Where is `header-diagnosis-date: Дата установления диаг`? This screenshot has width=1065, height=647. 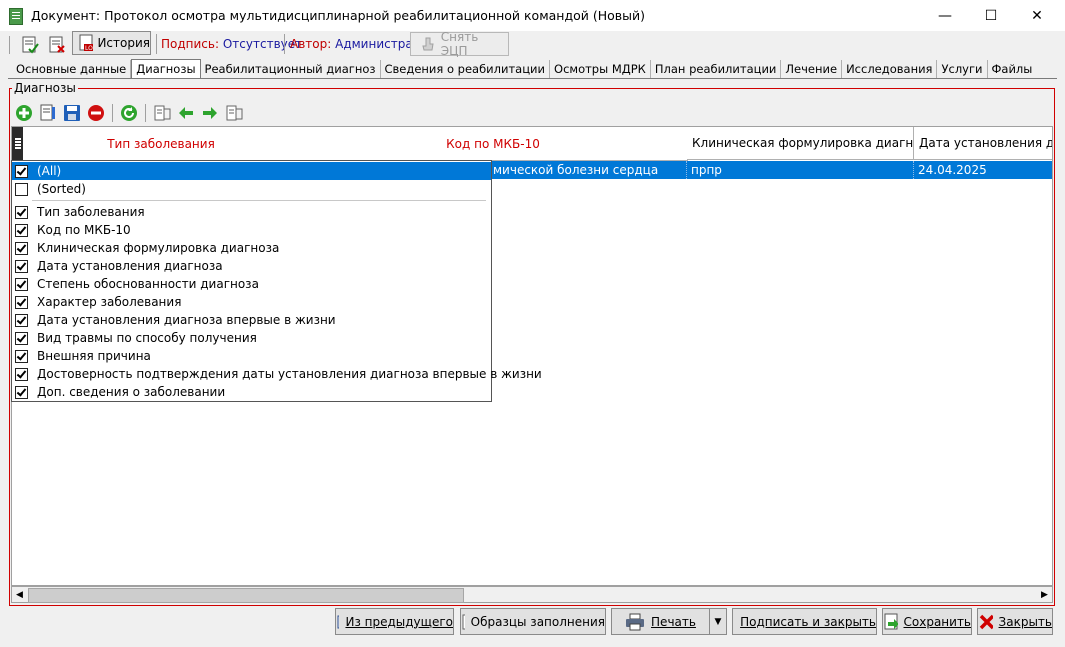
header-diagnosis-date: Дата установления диаг is located at coordinates (983, 143).